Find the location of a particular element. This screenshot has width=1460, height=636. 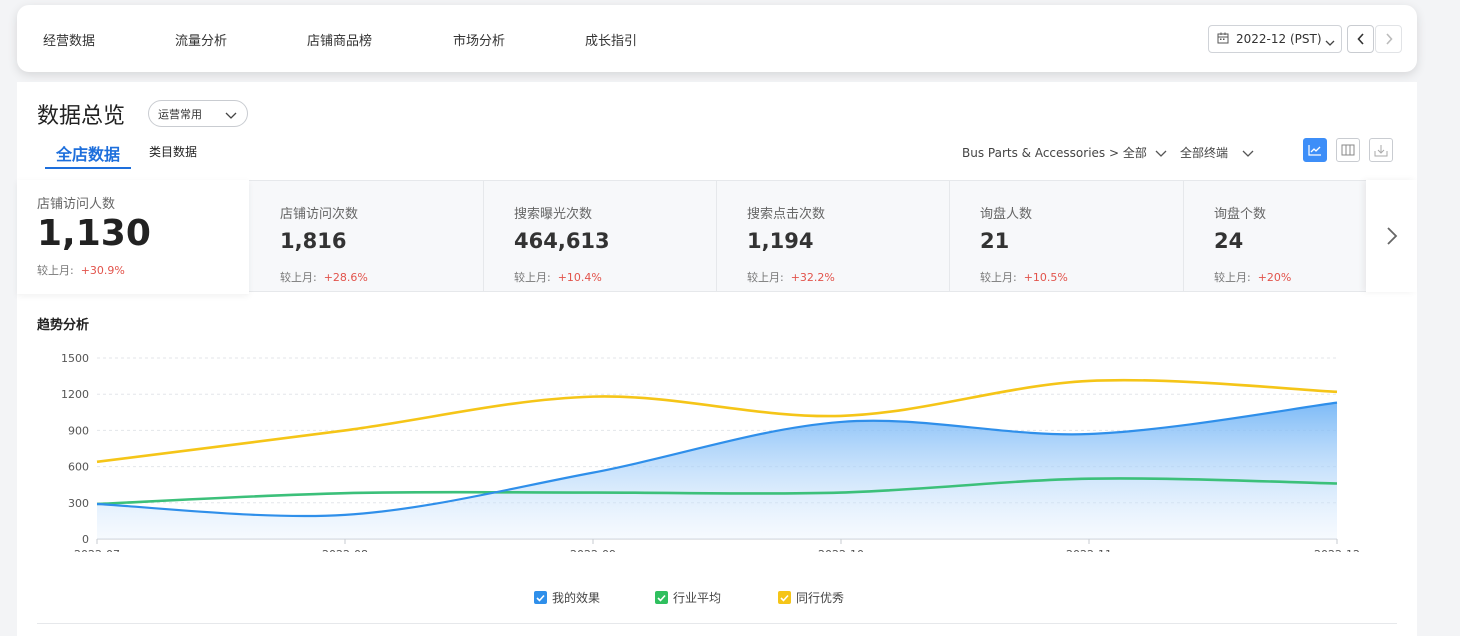

table-view-button is located at coordinates (1348, 150).